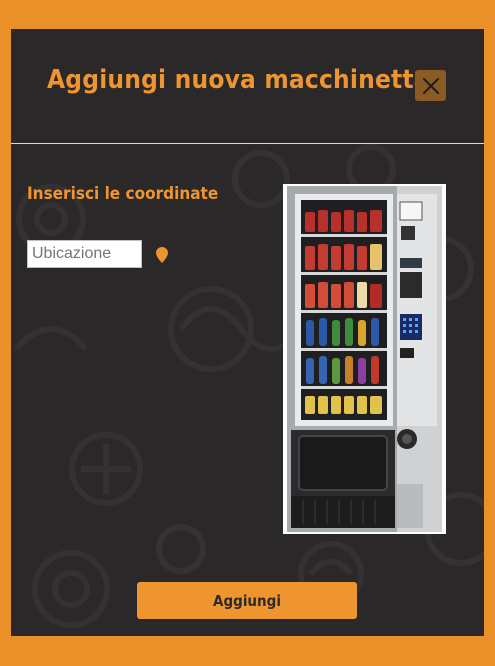  I want to click on close-button, so click(430, 85).